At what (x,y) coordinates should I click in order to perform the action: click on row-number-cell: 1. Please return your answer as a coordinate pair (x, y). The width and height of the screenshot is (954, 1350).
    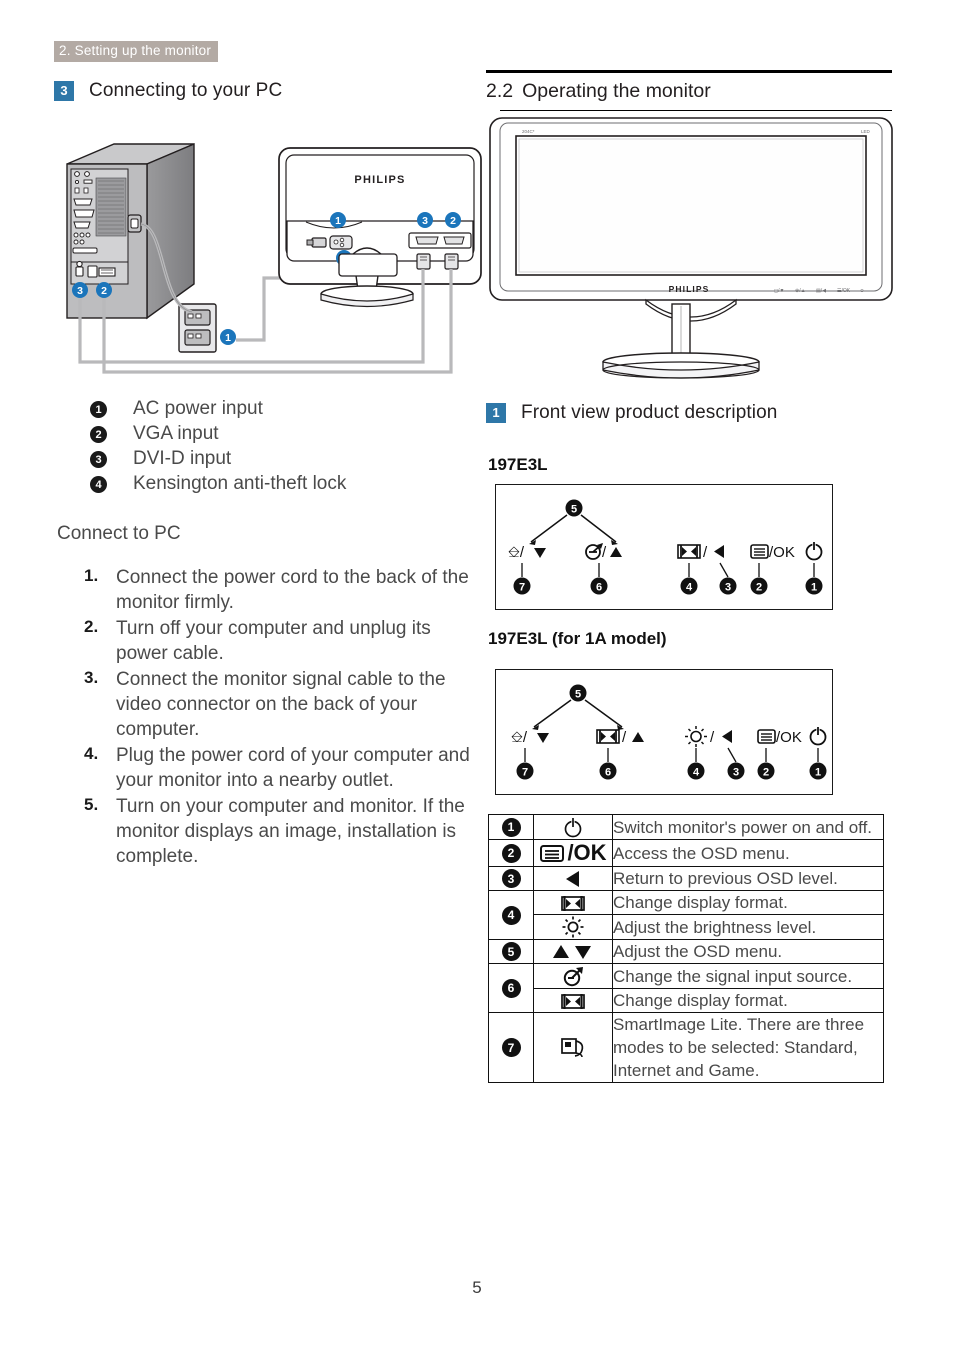
    Looking at the image, I should click on (511, 827).